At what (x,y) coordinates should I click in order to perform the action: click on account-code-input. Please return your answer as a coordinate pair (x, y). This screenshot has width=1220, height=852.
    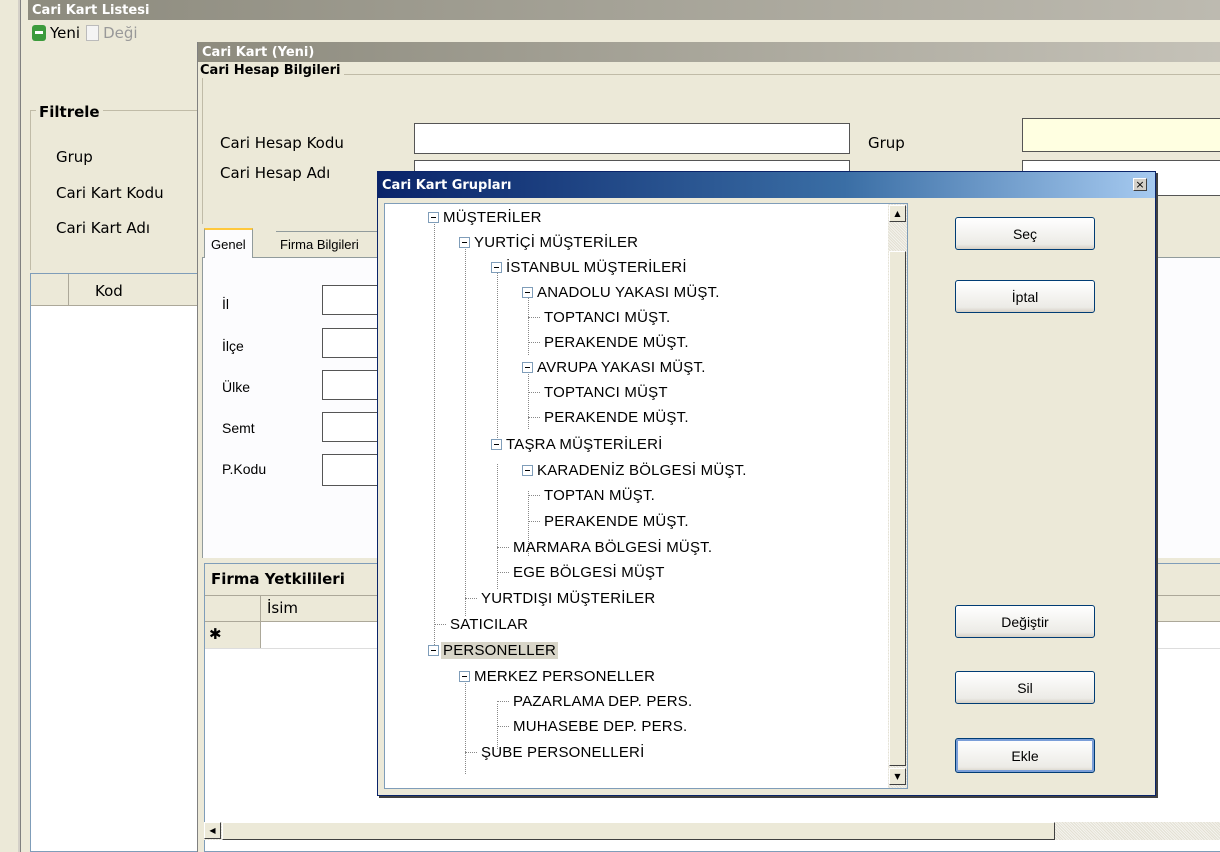
    Looking at the image, I should click on (632, 138).